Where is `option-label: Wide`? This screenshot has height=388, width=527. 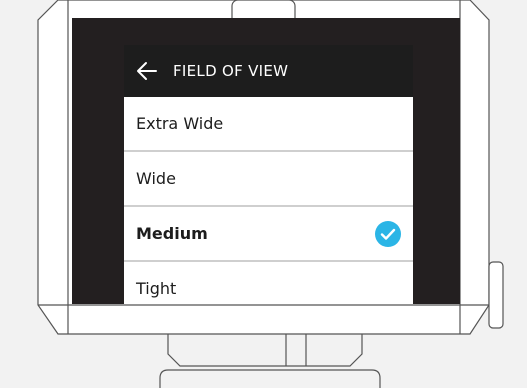
option-label: Wide is located at coordinates (156, 178).